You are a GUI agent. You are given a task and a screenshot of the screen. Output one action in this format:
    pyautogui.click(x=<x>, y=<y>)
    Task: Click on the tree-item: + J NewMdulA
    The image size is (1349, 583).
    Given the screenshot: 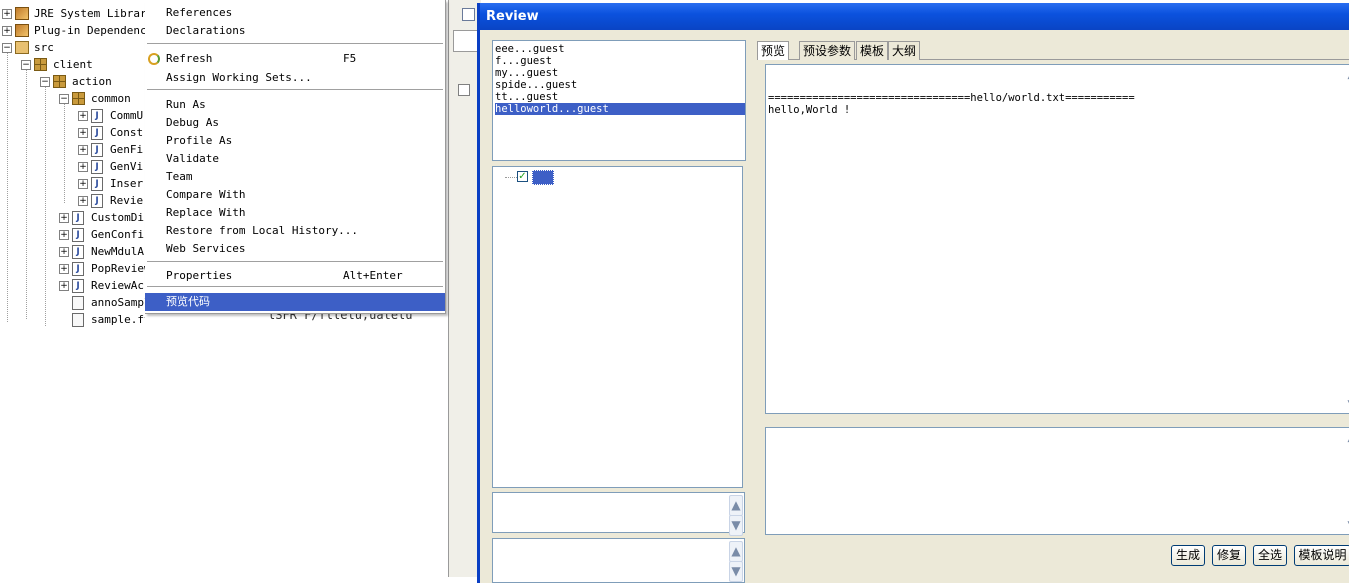 What is the action you would take?
    pyautogui.click(x=72, y=251)
    